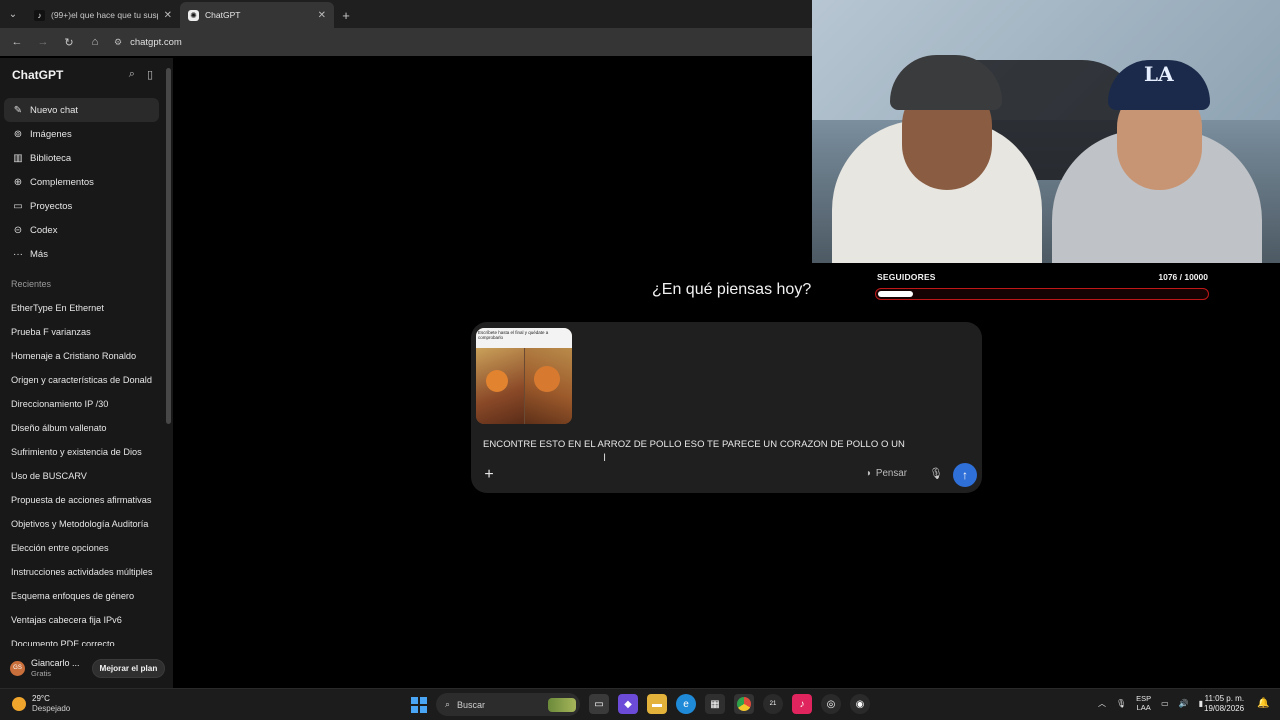 The image size is (1280, 720). I want to click on volume-icon: 🔊, so click(1184, 703).